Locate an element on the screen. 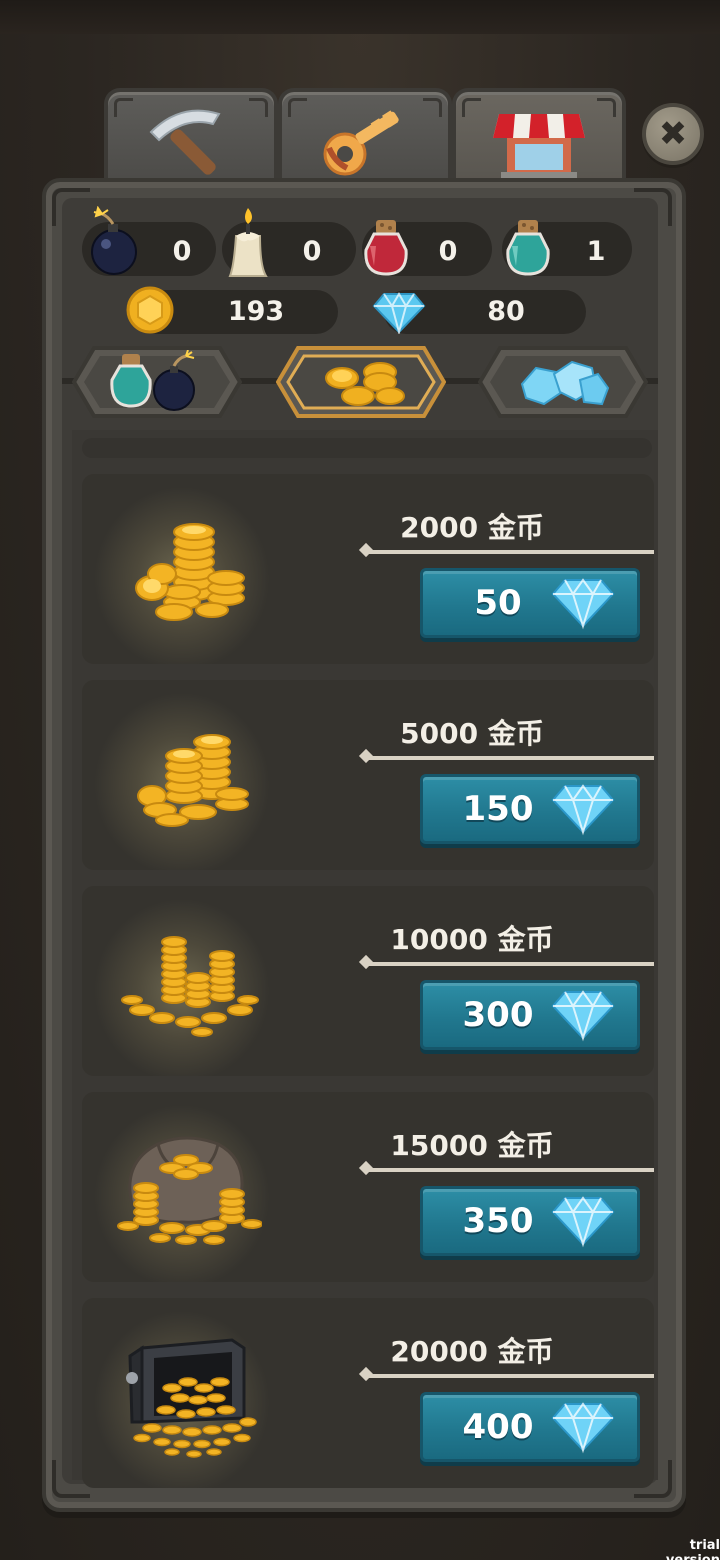  offer-amount: 2000 金币 is located at coordinates (472, 527).